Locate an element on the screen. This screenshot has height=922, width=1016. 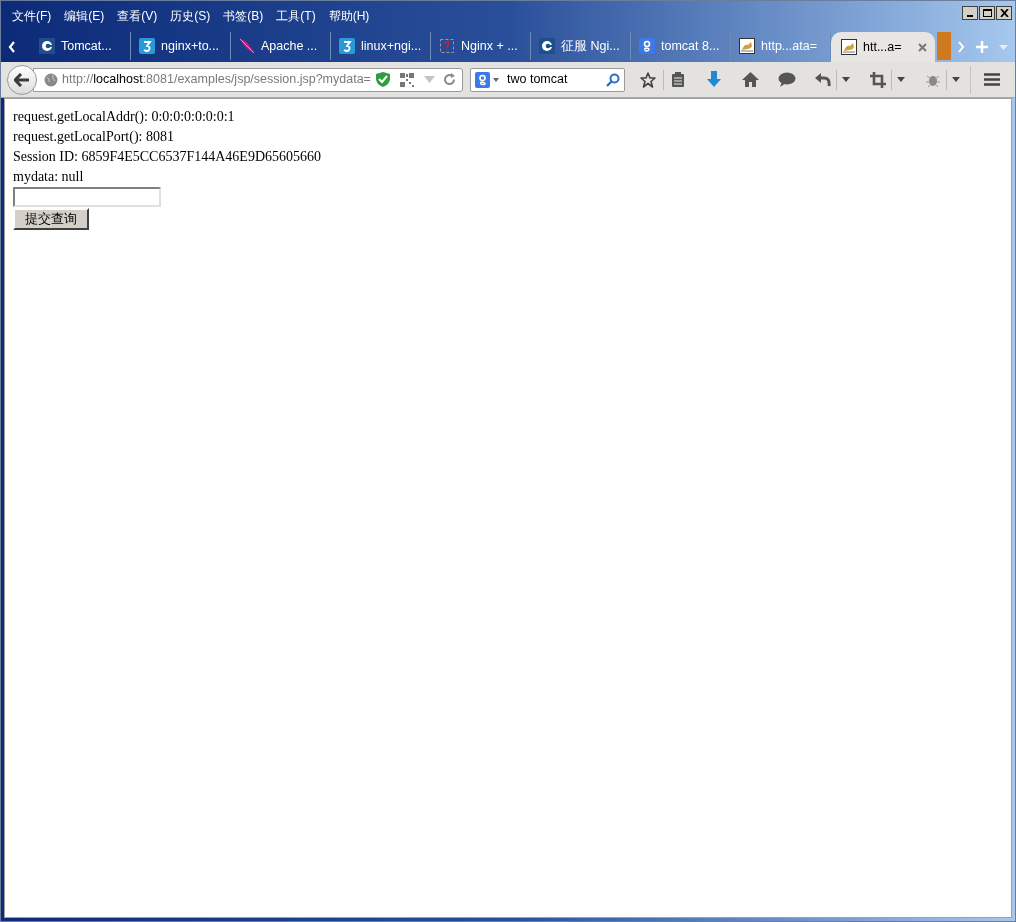
shield-icon is located at coordinates (383, 79).